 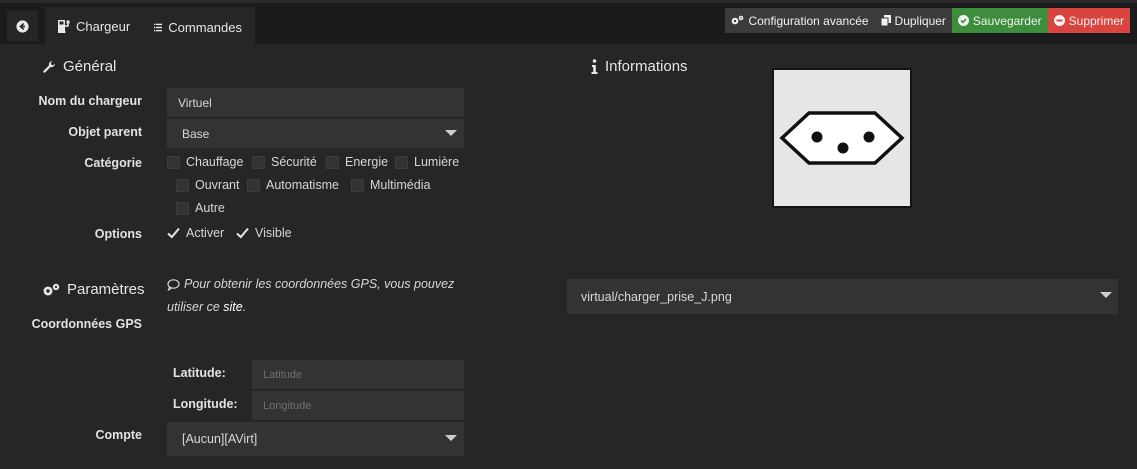 What do you see at coordinates (646, 66) in the screenshot?
I see `info-title-text: Informations` at bounding box center [646, 66].